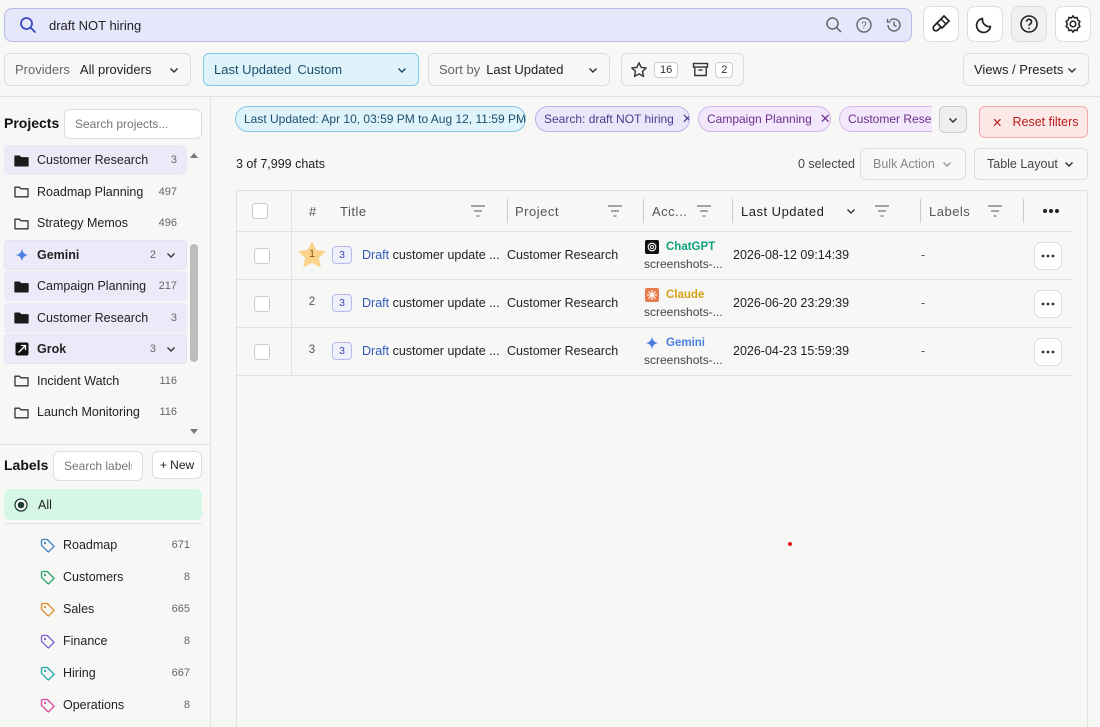 Image resolution: width=1100 pixels, height=727 pixels. Describe the element at coordinates (133, 124) in the screenshot. I see `projects-search-input` at that location.